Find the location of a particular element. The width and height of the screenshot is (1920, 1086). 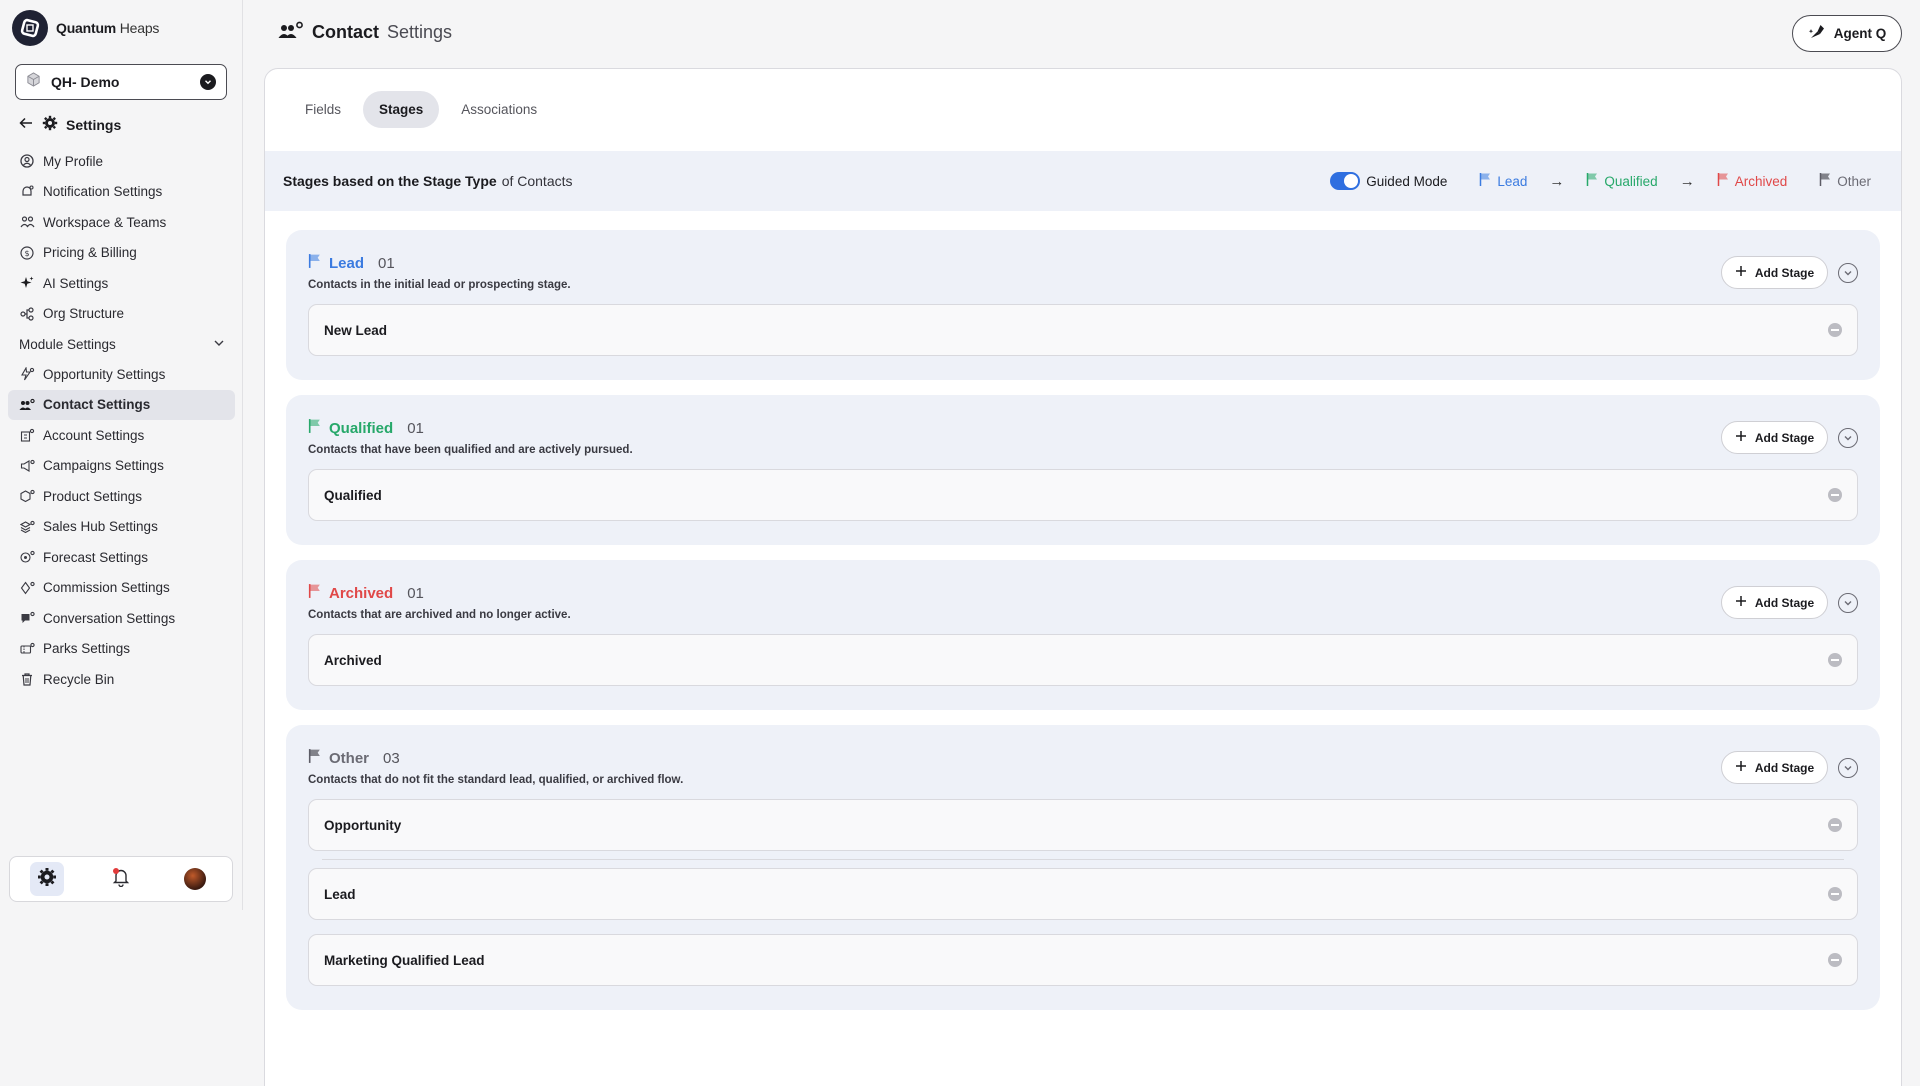

nav-group-module-settings: Module Settings is located at coordinates (121, 344).